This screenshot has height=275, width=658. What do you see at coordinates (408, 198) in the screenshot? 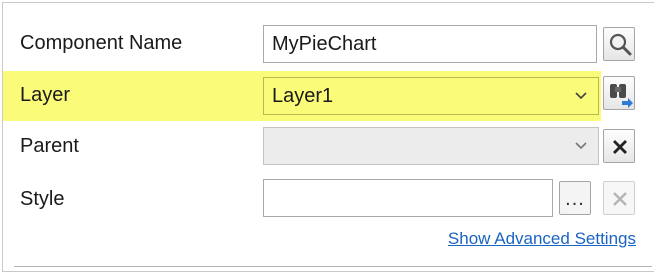
I see `style-input` at bounding box center [408, 198].